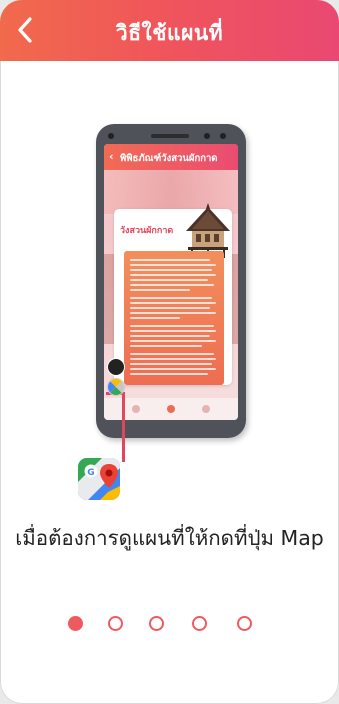  I want to click on connector-line, so click(123, 427).